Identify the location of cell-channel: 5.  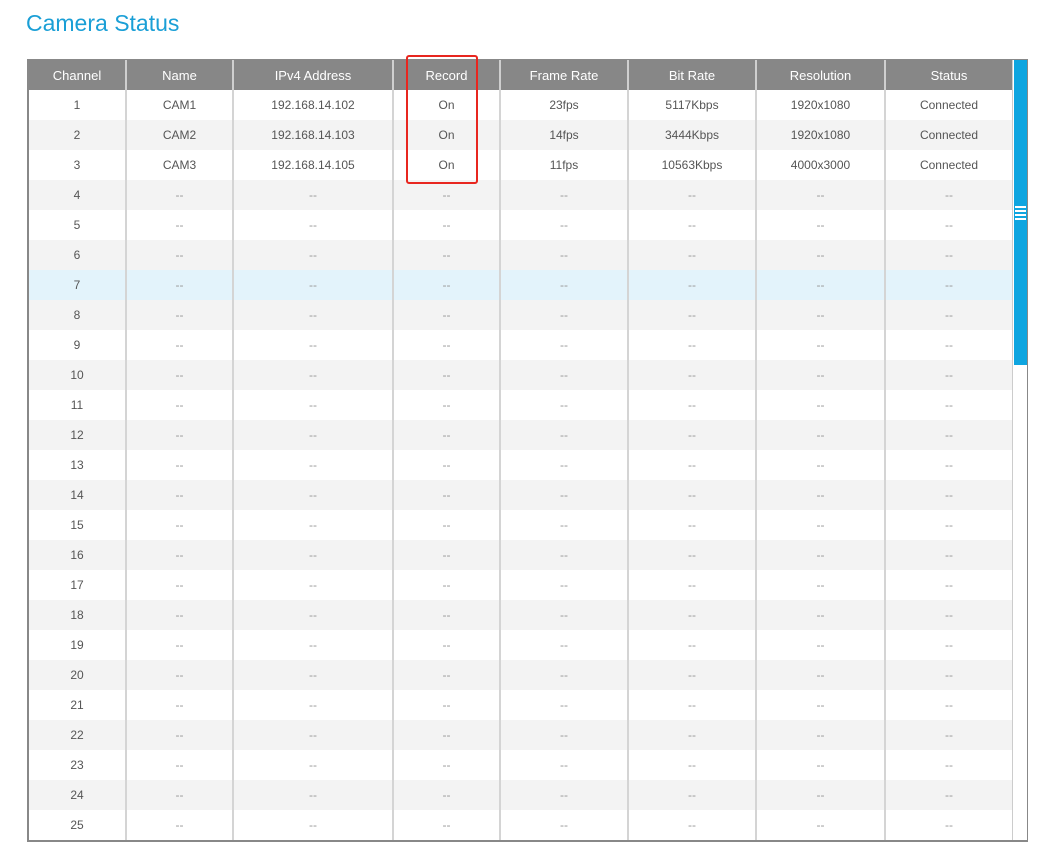
(78, 225).